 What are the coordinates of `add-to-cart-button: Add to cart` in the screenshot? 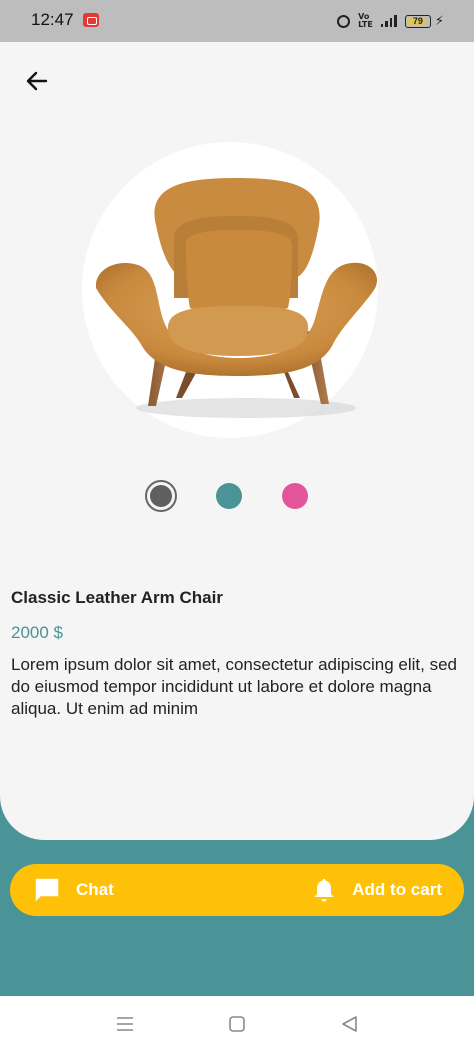 It's located at (377, 890).